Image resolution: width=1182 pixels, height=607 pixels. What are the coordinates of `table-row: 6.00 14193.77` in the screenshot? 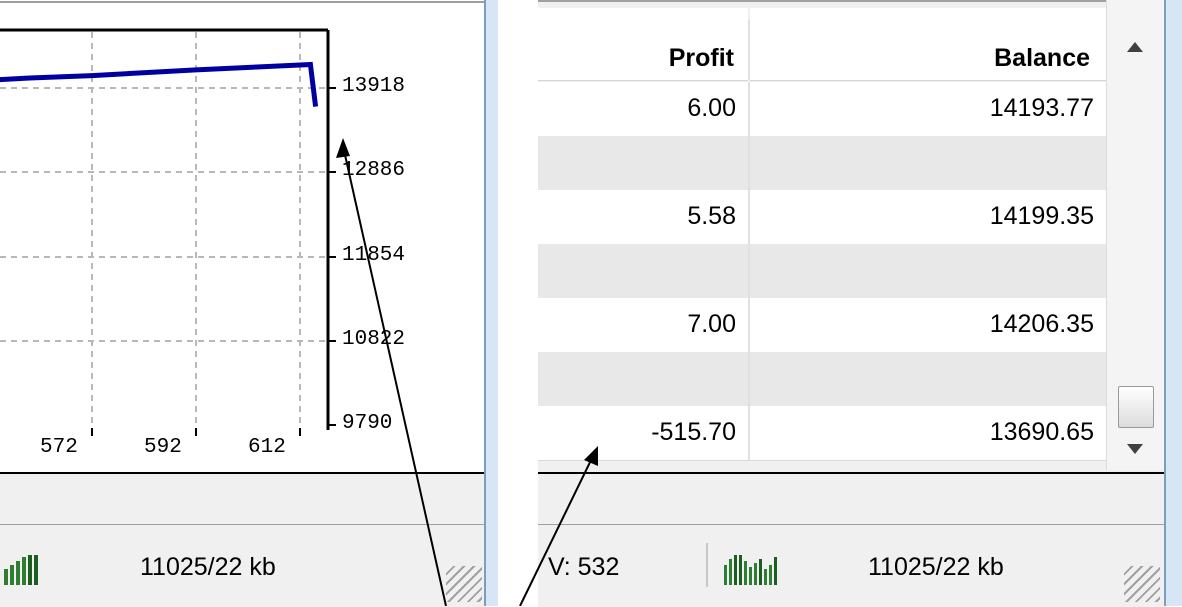 It's located at (823, 109).